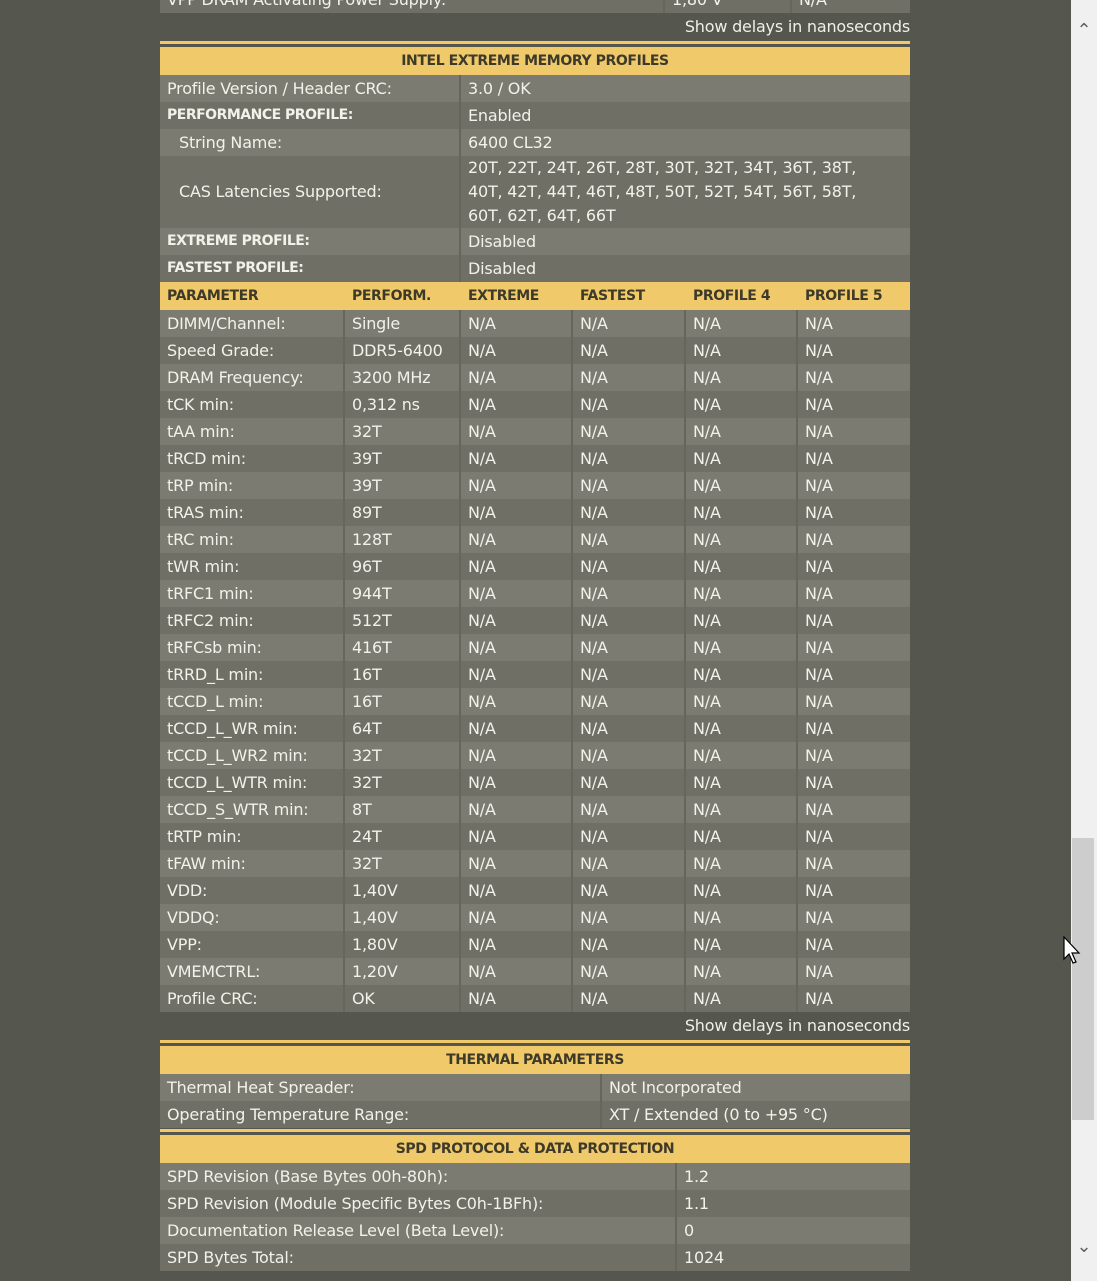  Describe the element at coordinates (503, 296) in the screenshot. I see `column-header: EXTREME` at that location.